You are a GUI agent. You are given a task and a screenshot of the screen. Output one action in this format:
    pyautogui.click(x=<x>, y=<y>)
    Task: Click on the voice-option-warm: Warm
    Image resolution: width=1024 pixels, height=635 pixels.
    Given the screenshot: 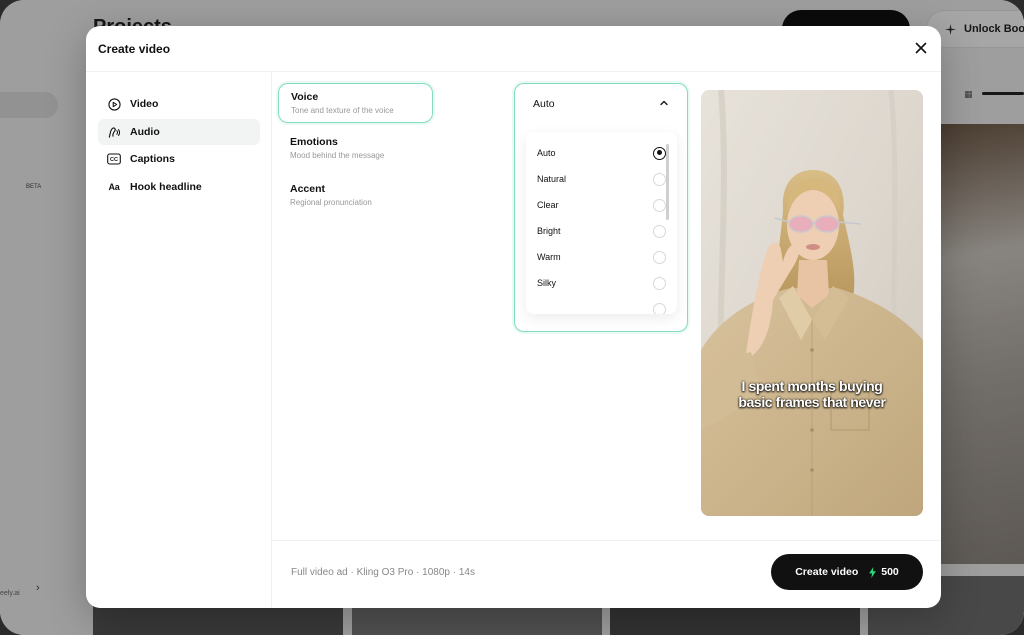 What is the action you would take?
    pyautogui.click(x=596, y=257)
    